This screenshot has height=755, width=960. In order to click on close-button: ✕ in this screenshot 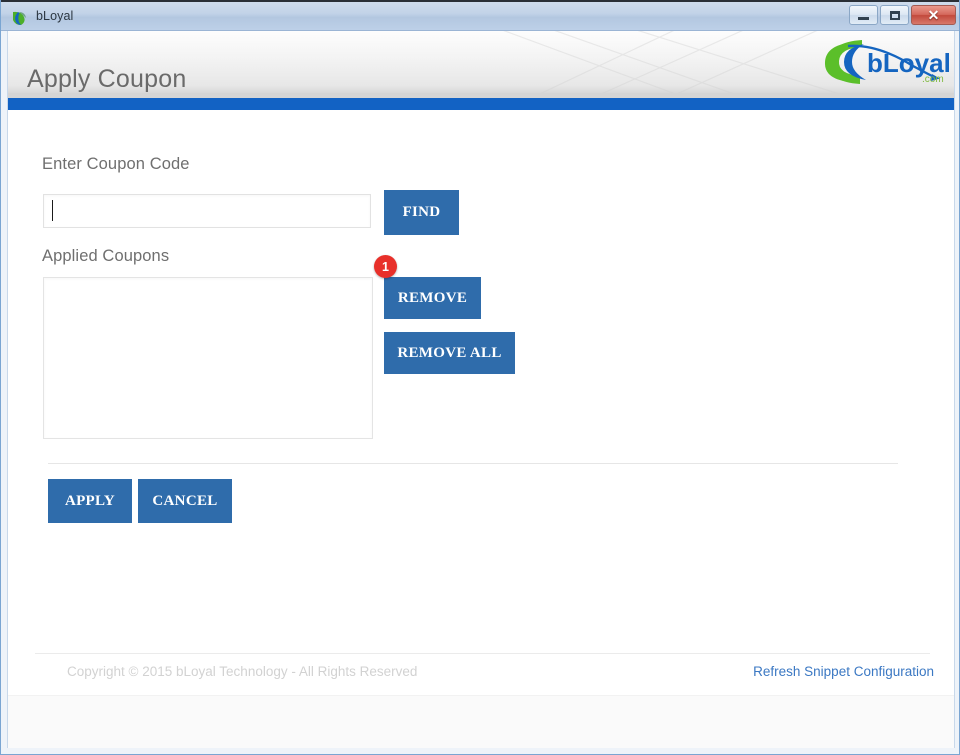, I will do `click(933, 15)`.